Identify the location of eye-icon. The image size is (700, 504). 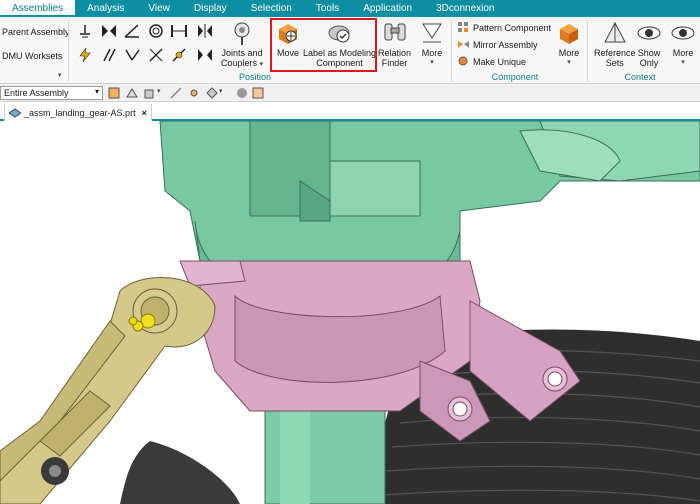
(649, 33).